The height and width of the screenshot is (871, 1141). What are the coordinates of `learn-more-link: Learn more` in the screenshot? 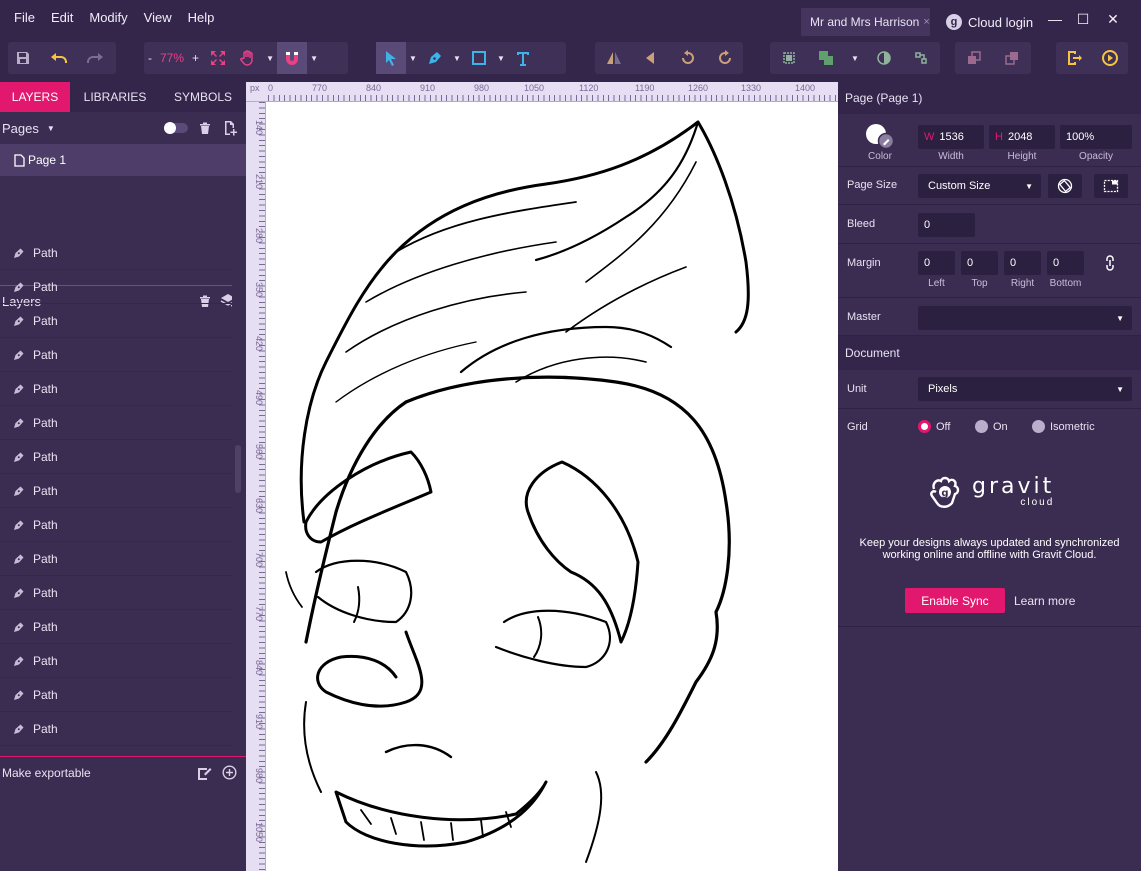 It's located at (1044, 600).